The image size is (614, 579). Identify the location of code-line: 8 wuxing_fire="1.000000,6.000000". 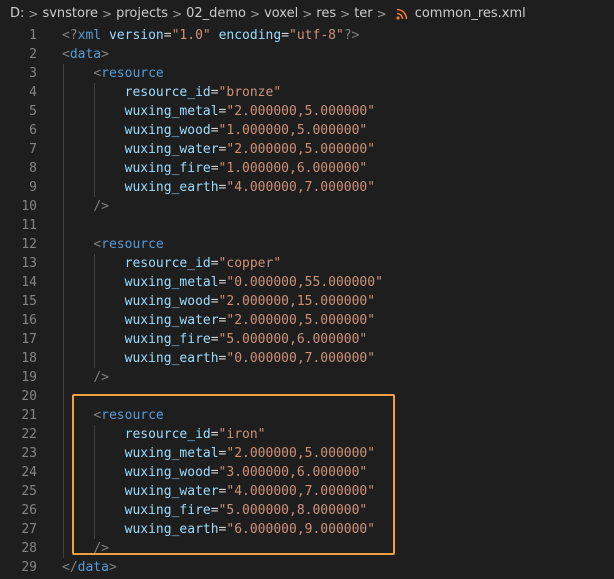
(307, 168).